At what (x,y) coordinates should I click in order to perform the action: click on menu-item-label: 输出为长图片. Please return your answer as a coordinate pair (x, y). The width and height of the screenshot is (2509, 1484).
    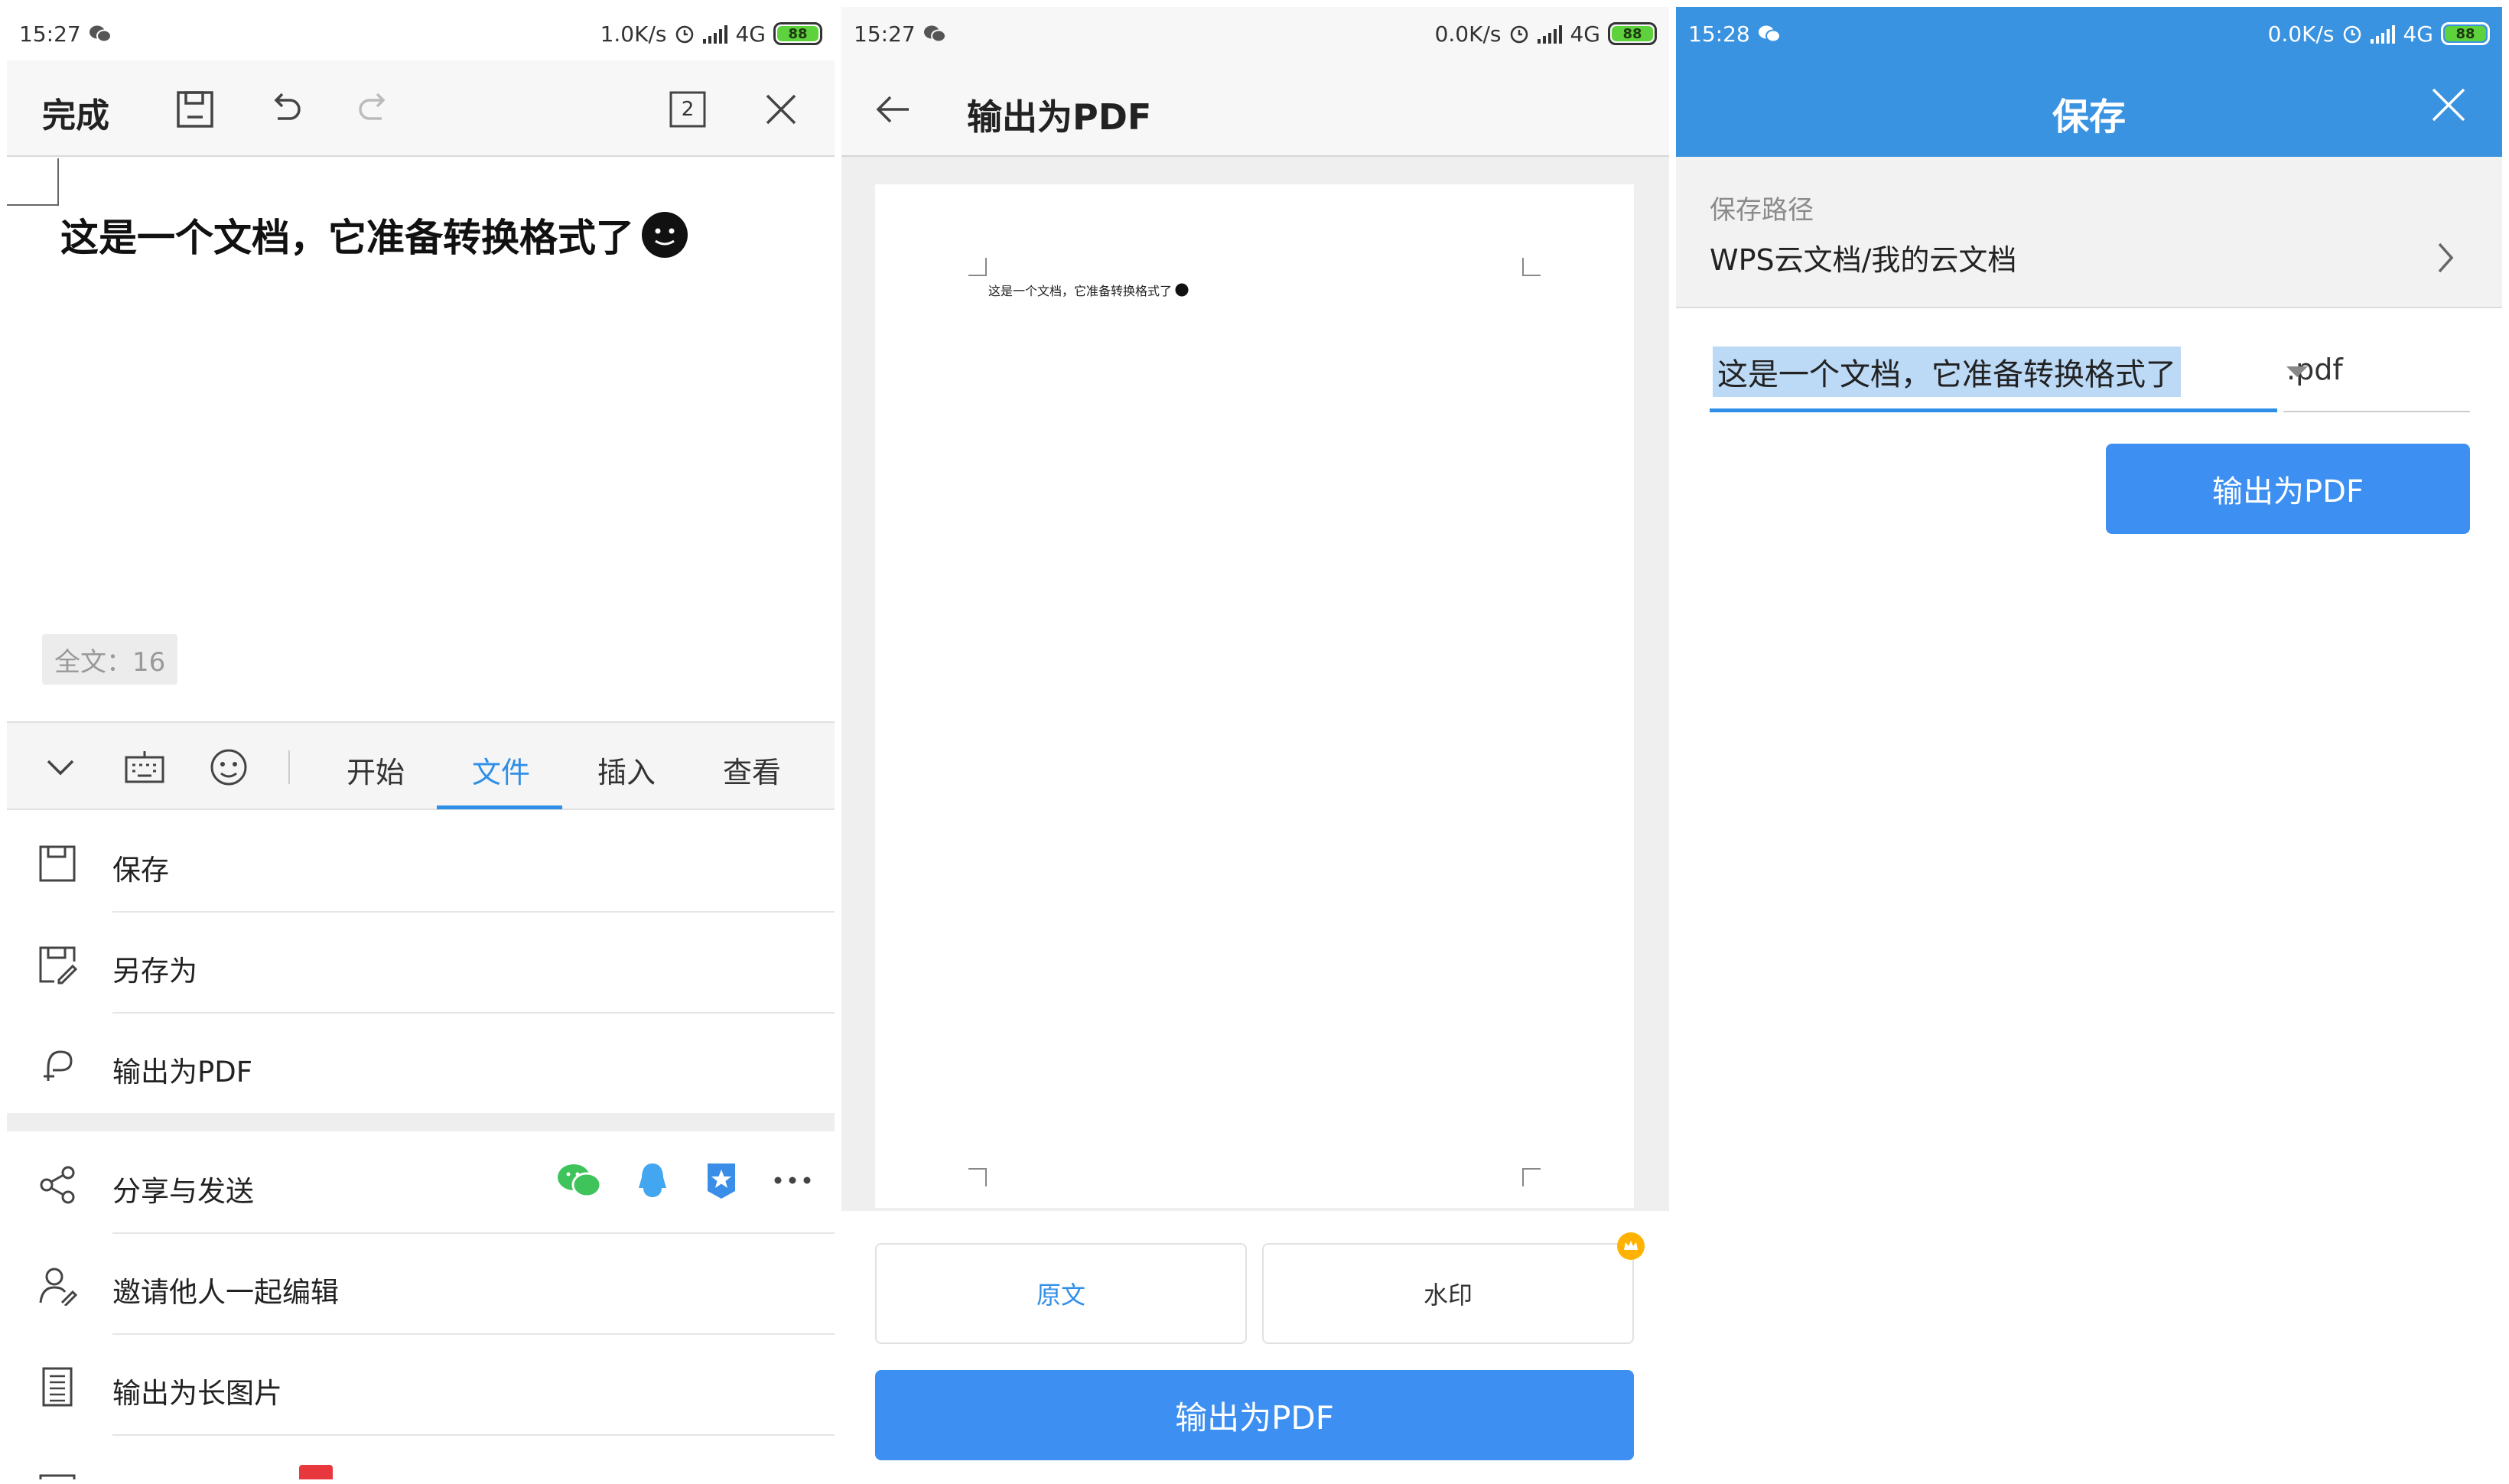
    Looking at the image, I should click on (197, 1393).